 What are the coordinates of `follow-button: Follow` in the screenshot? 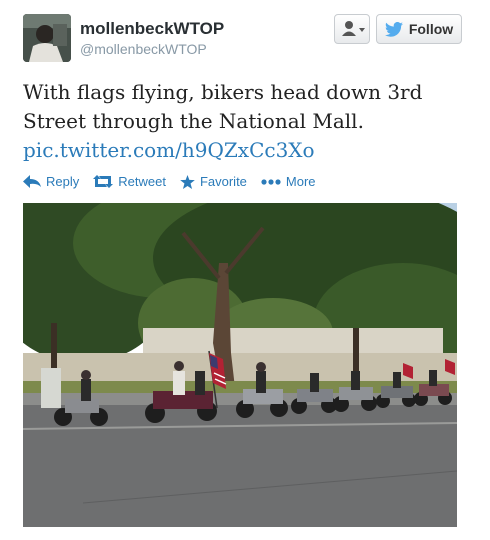 It's located at (419, 29).